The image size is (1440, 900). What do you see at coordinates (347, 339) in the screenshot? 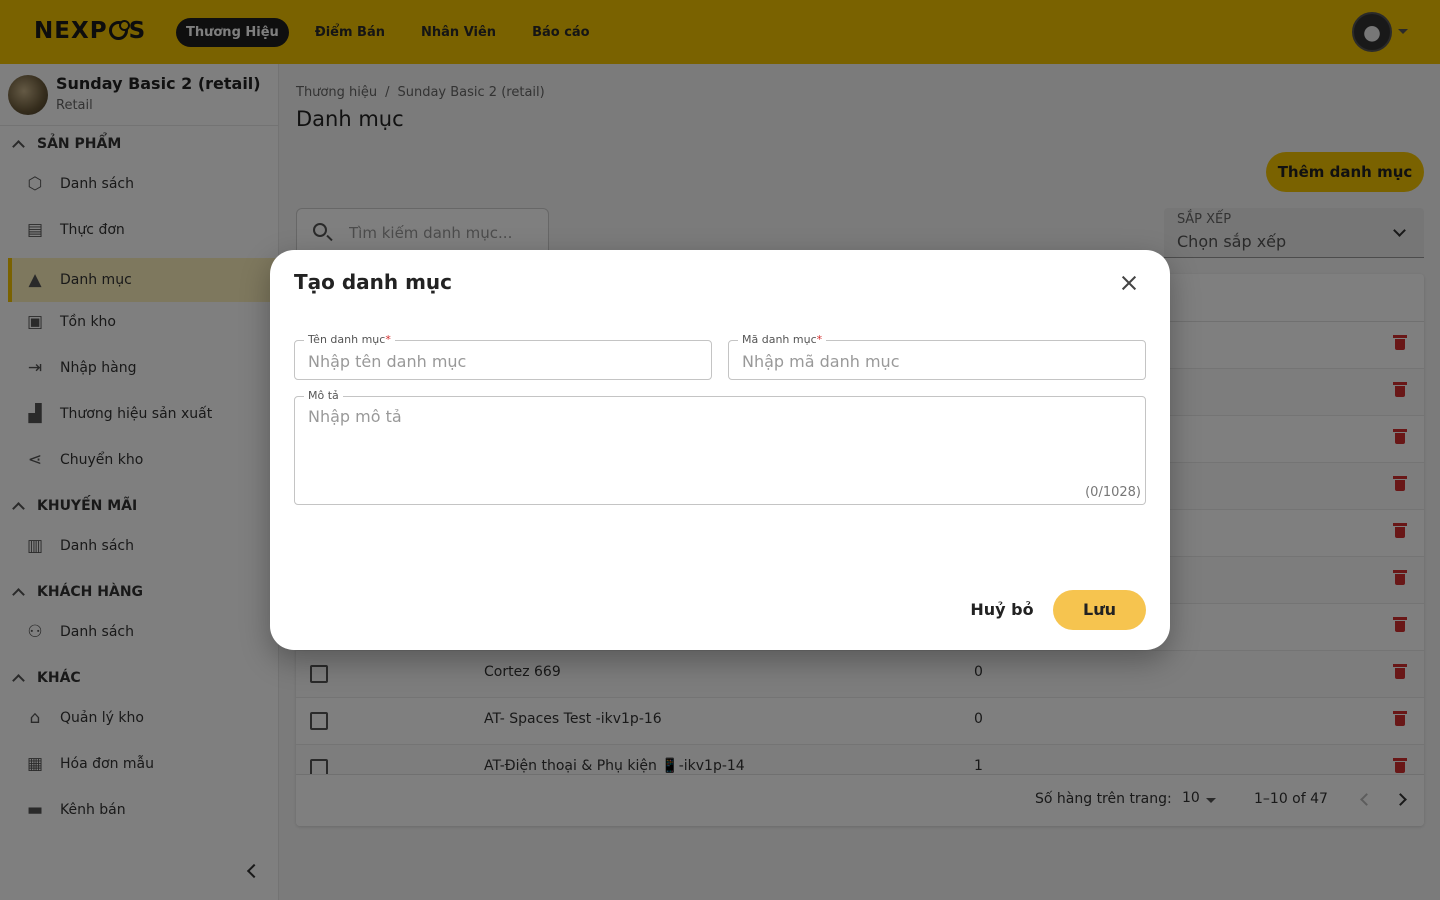
I see `label-text: Tên danh mục` at bounding box center [347, 339].